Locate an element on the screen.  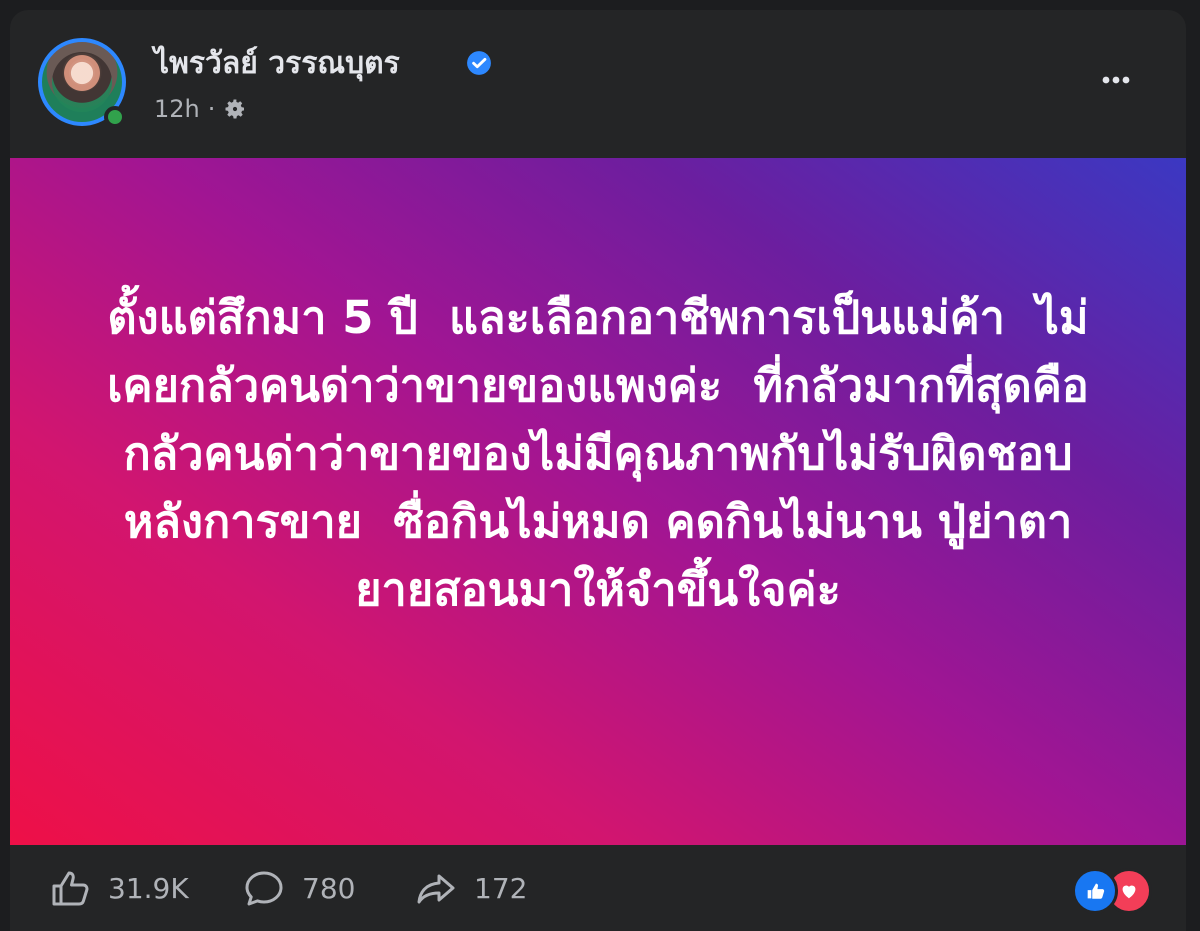
like-count: 31.9K is located at coordinates (148, 888).